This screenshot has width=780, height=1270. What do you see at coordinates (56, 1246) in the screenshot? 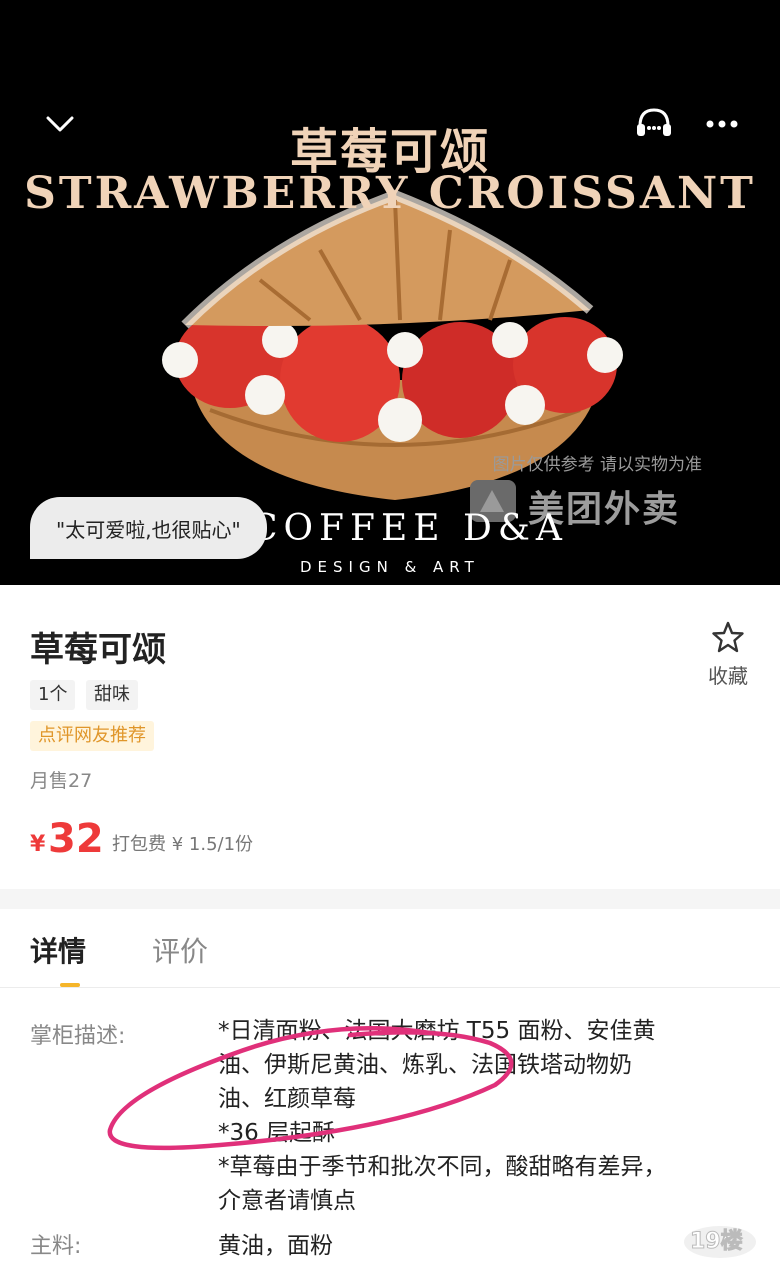
I see `main-ingredient-label: 主料:` at bounding box center [56, 1246].